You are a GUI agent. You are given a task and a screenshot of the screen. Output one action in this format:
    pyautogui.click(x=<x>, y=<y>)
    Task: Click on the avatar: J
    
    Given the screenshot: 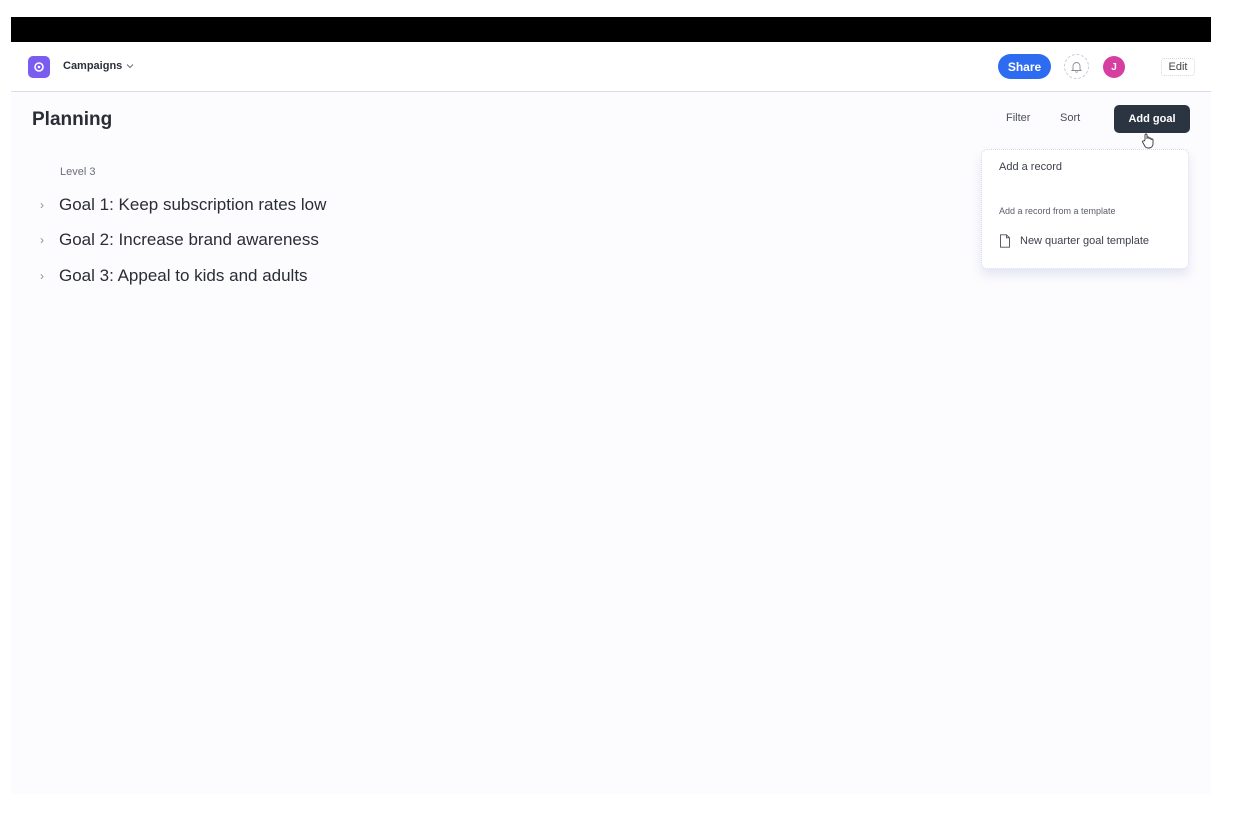 What is the action you would take?
    pyautogui.click(x=1114, y=67)
    